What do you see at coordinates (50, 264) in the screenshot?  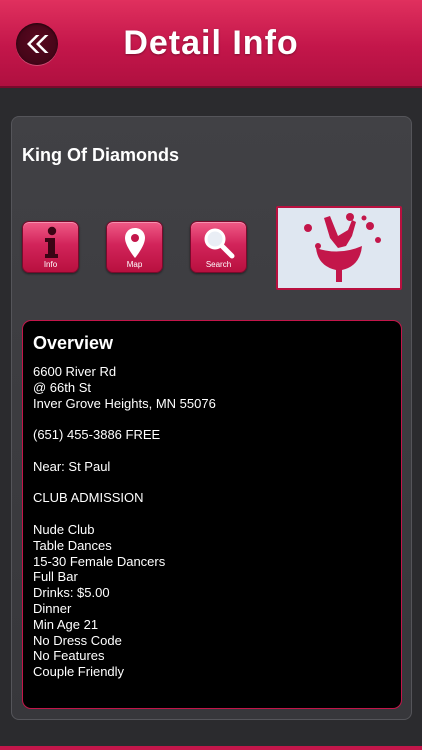 I see `info-label: Info` at bounding box center [50, 264].